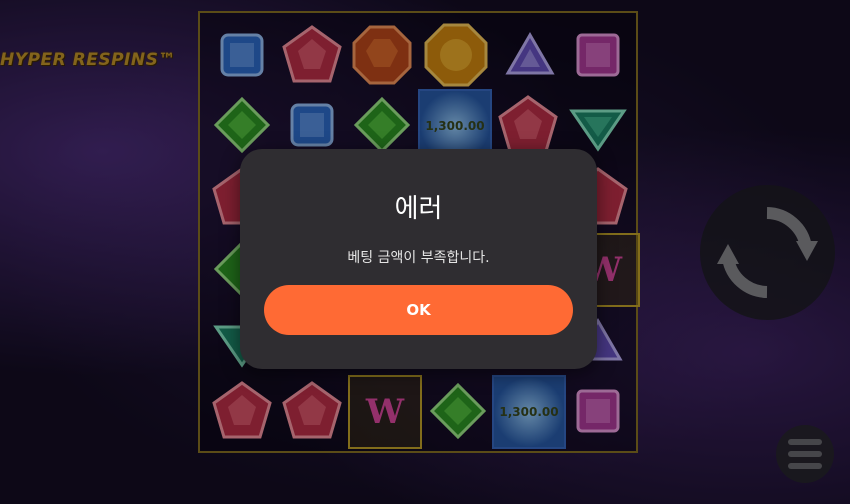  Describe the element at coordinates (418, 310) in the screenshot. I see `ok-button: OK` at that location.